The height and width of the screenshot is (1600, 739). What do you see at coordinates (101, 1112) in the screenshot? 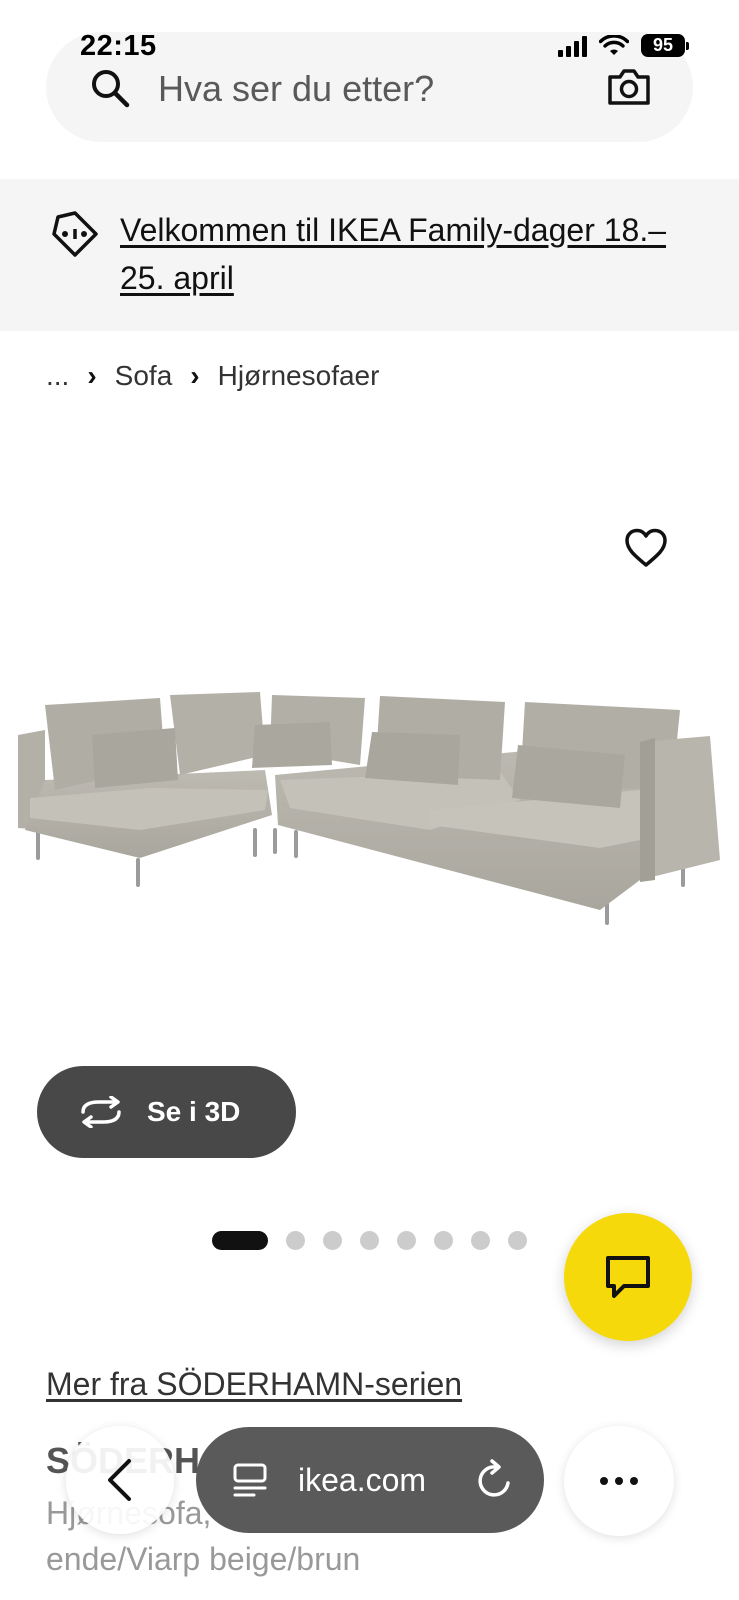
I see `rotate-3d-icon` at bounding box center [101, 1112].